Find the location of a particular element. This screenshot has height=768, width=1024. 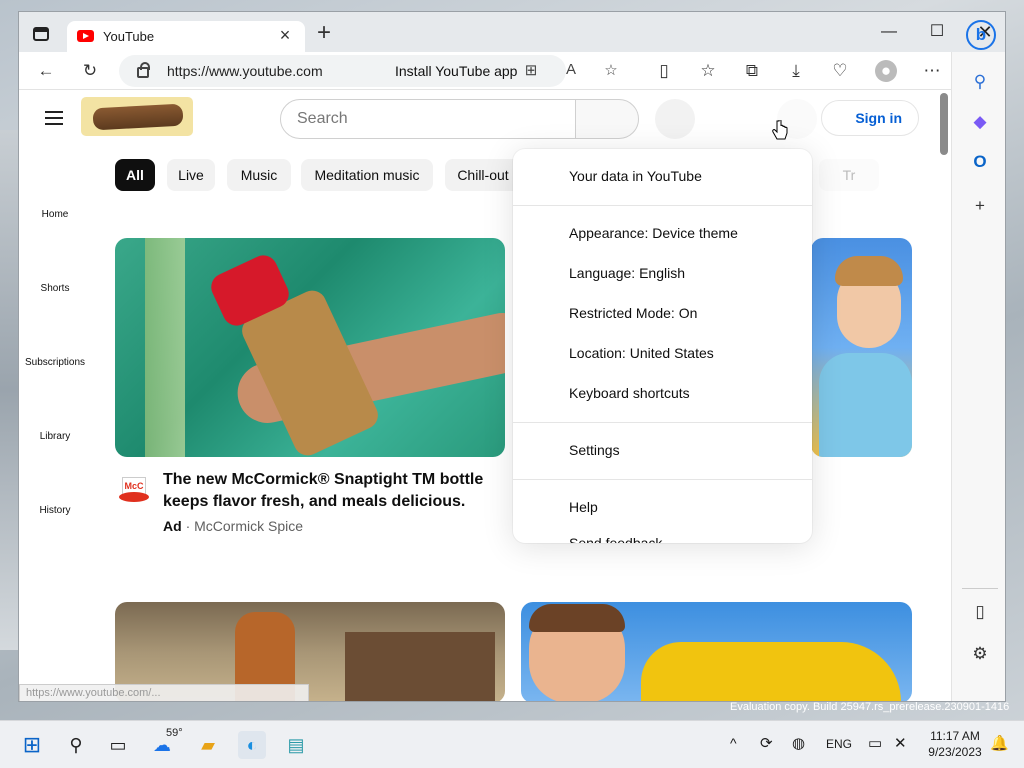

tab-actions-icon is located at coordinates (41, 34).